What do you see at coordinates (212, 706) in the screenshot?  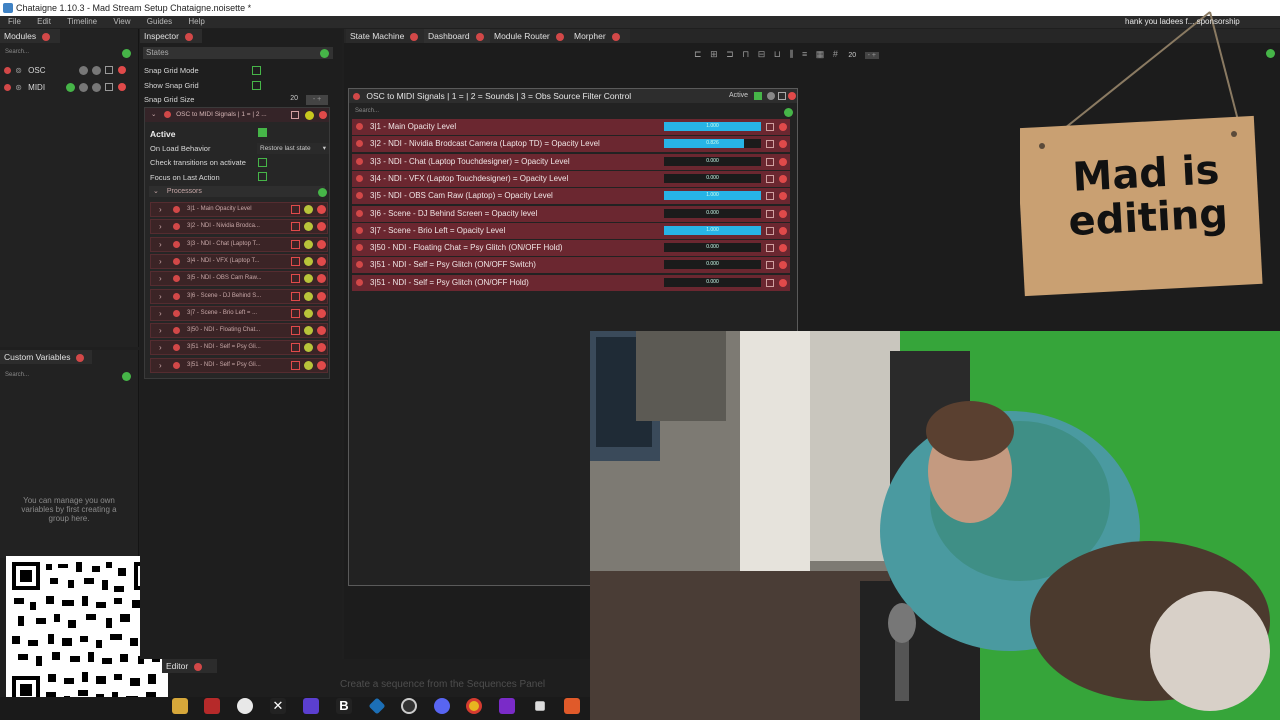 I see `voicemeeter-icon` at bounding box center [212, 706].